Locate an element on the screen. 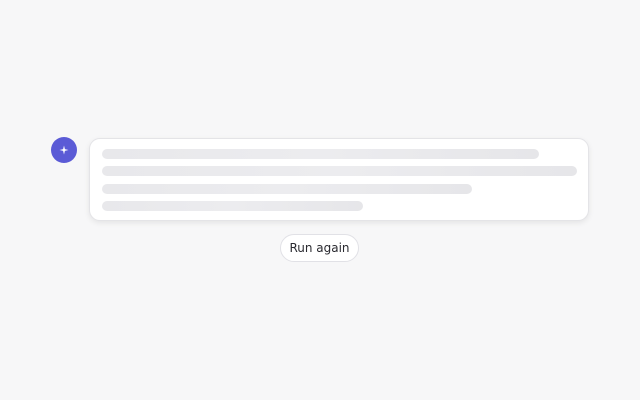 This screenshot has width=640, height=400. run-again-button: Run again is located at coordinates (319, 248).